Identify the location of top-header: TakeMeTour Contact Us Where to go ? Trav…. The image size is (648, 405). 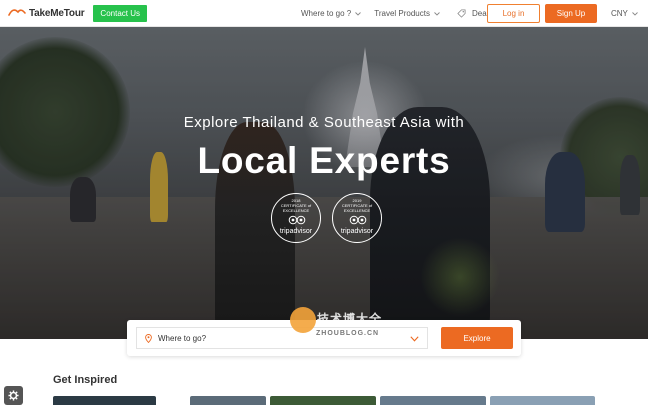
(324, 13).